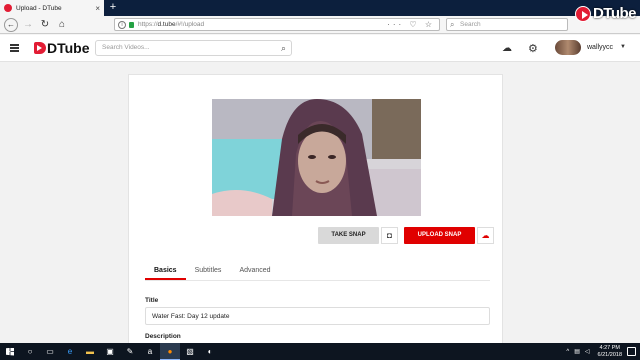  Describe the element at coordinates (28, 25) in the screenshot. I see `forward-arrow-icon: →` at that location.